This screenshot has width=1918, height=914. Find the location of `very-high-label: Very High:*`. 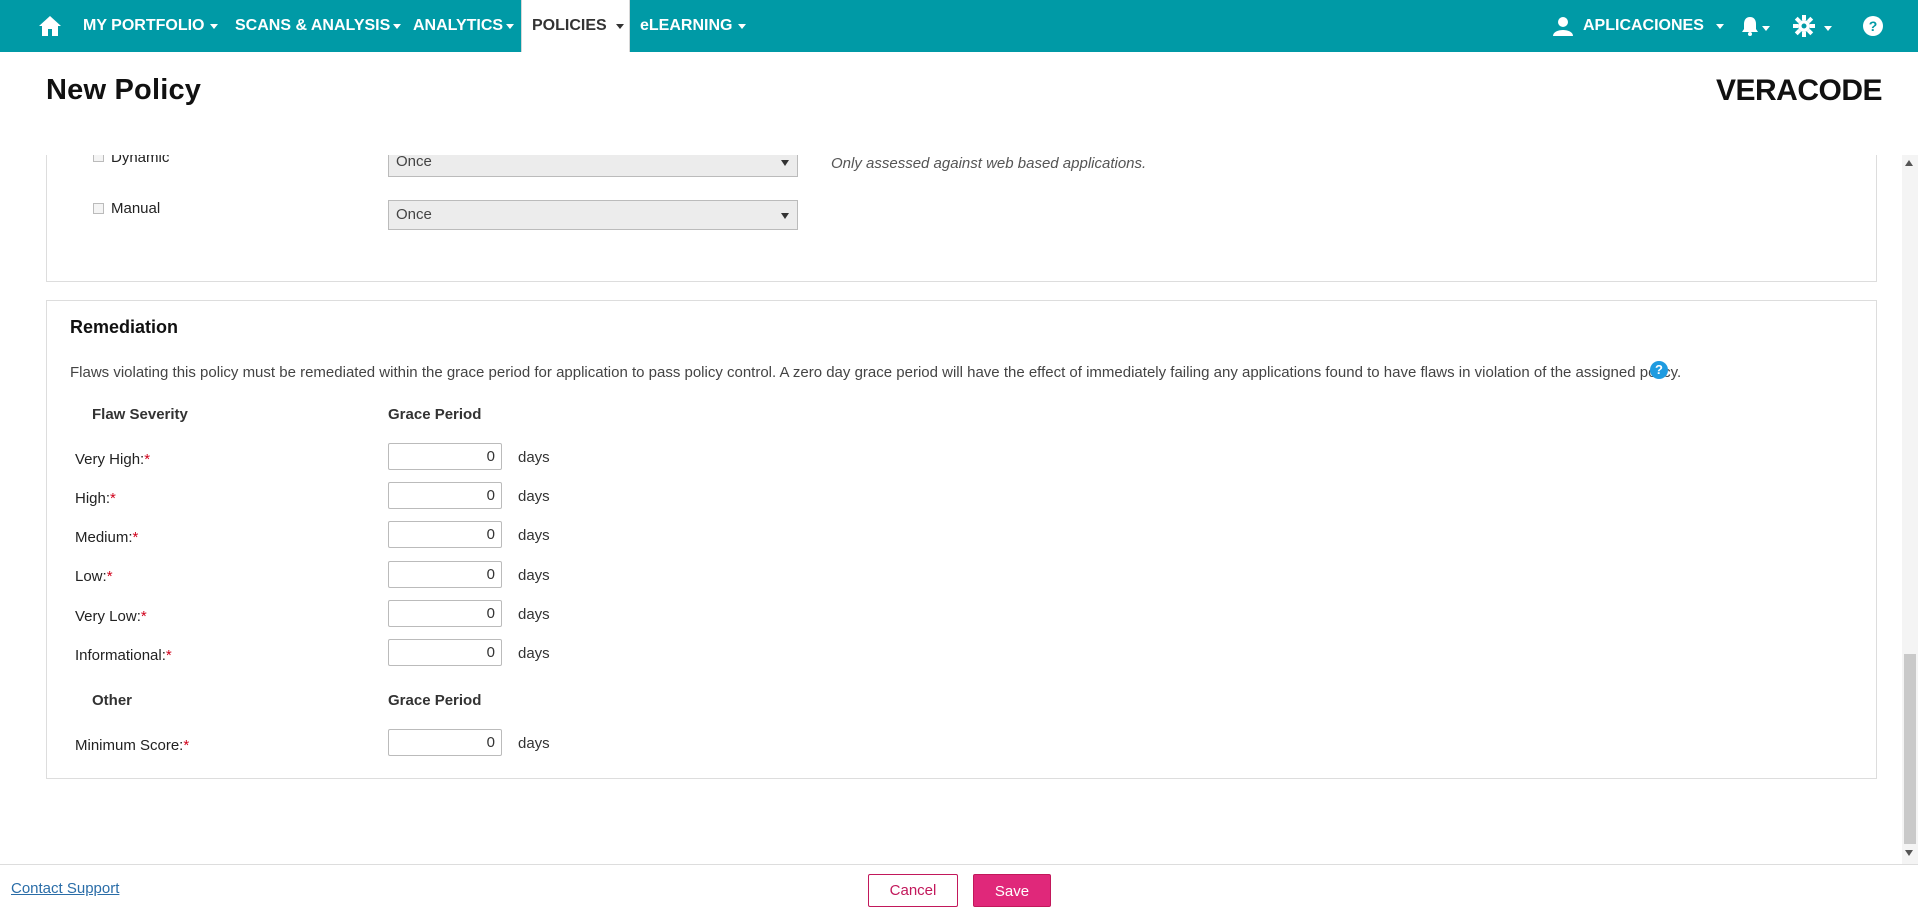

very-high-label: Very High:* is located at coordinates (112, 459).